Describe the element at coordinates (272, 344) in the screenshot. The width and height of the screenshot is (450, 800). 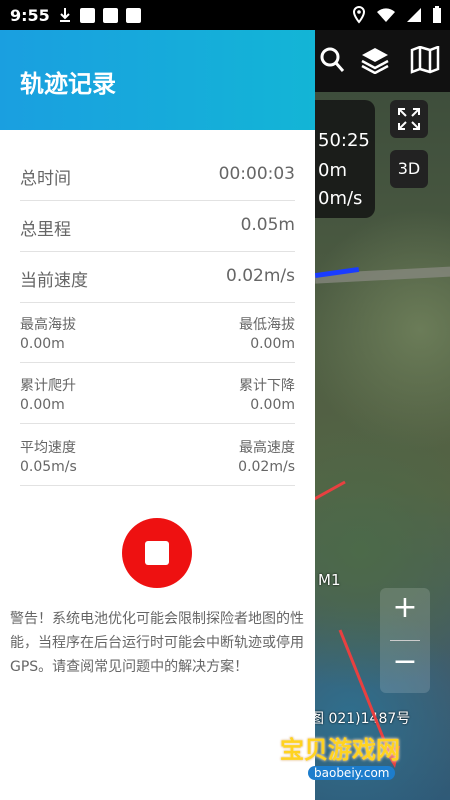
I see `min-altitude-value: 0.00m` at that location.